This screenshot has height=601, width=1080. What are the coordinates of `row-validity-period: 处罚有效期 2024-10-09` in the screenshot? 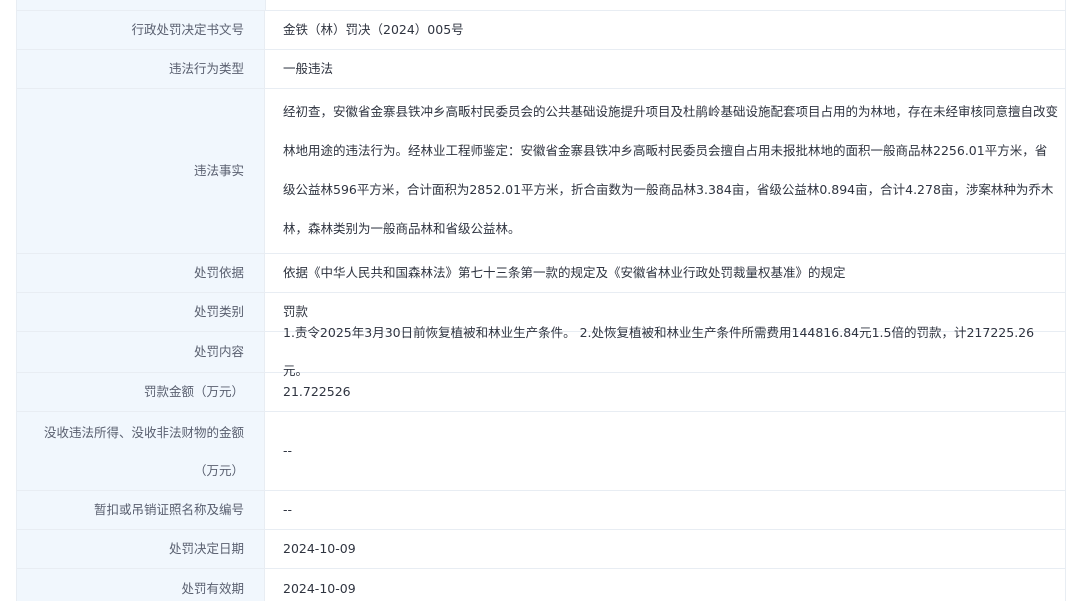 It's located at (541, 585).